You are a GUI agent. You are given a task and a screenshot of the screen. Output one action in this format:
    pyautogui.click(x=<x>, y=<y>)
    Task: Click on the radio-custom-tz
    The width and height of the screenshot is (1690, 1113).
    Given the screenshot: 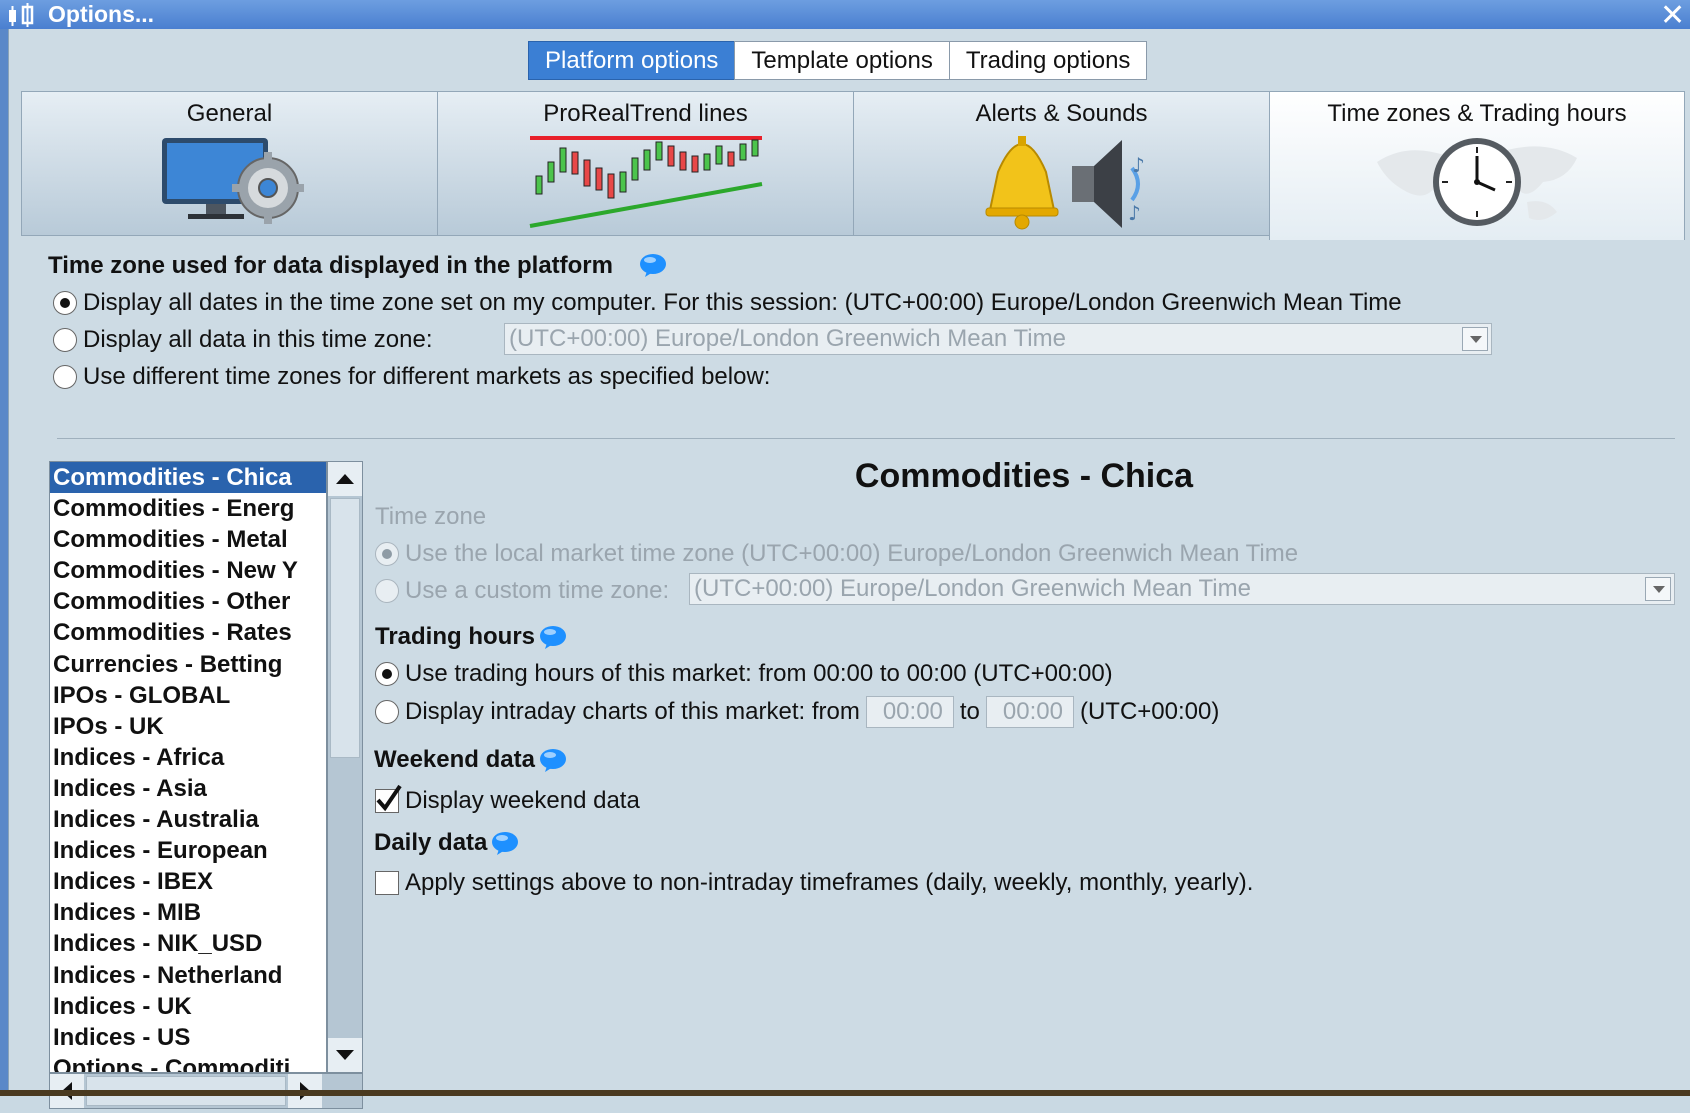 What is the action you would take?
    pyautogui.click(x=387, y=591)
    